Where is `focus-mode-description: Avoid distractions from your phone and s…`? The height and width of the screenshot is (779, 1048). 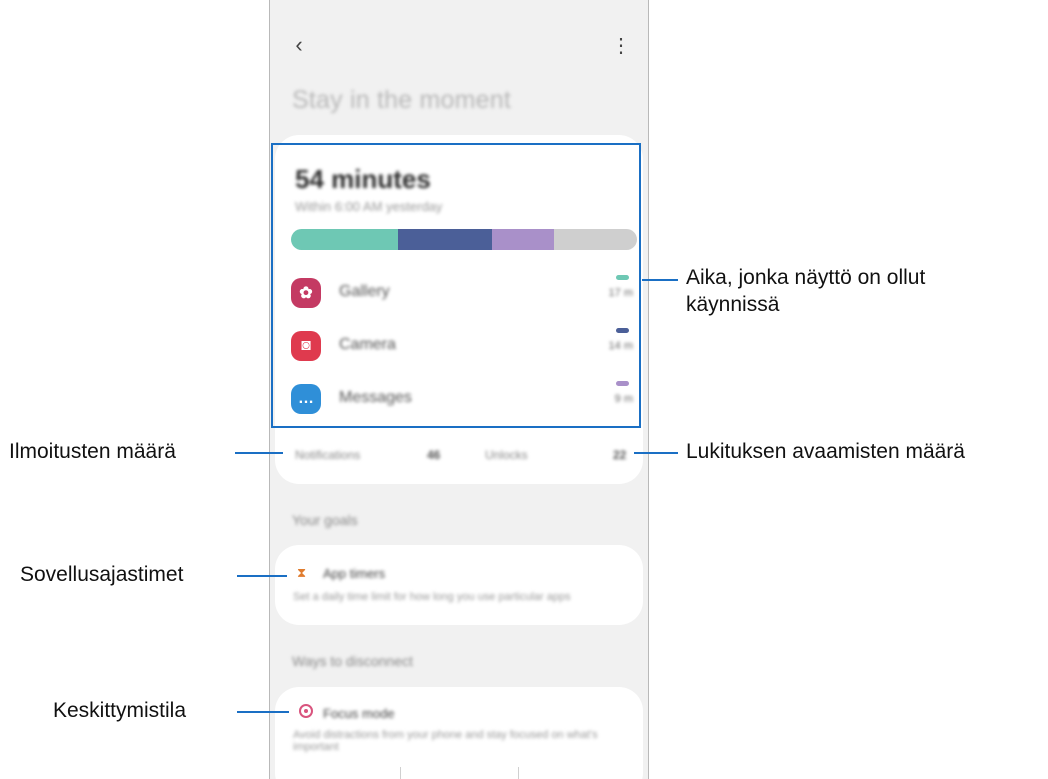 focus-mode-description: Avoid distractions from your phone and s… is located at coordinates (445, 741).